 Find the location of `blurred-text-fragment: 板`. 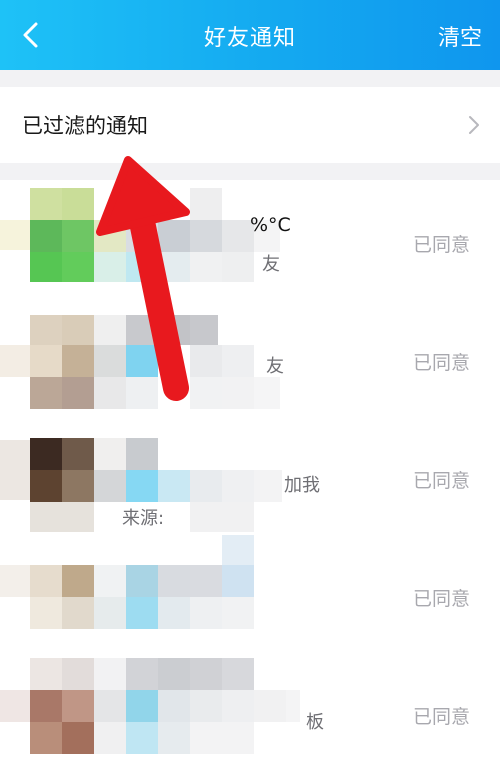

blurred-text-fragment: 板 is located at coordinates (315, 722).